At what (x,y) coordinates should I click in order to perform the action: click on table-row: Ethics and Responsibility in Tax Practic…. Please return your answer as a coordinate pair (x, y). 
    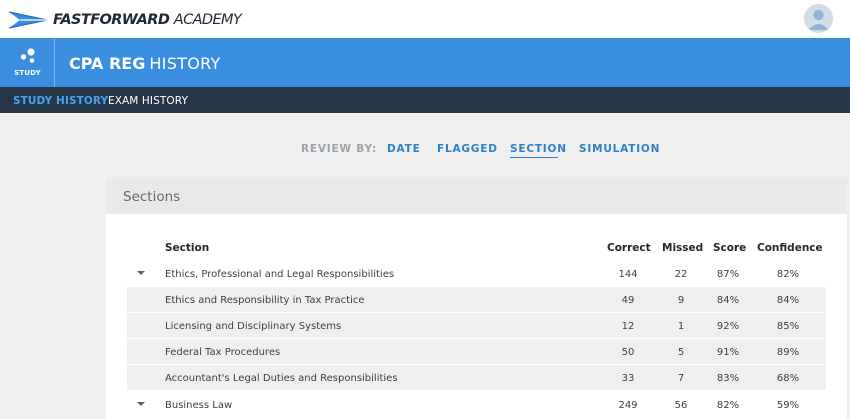
    Looking at the image, I should click on (476, 300).